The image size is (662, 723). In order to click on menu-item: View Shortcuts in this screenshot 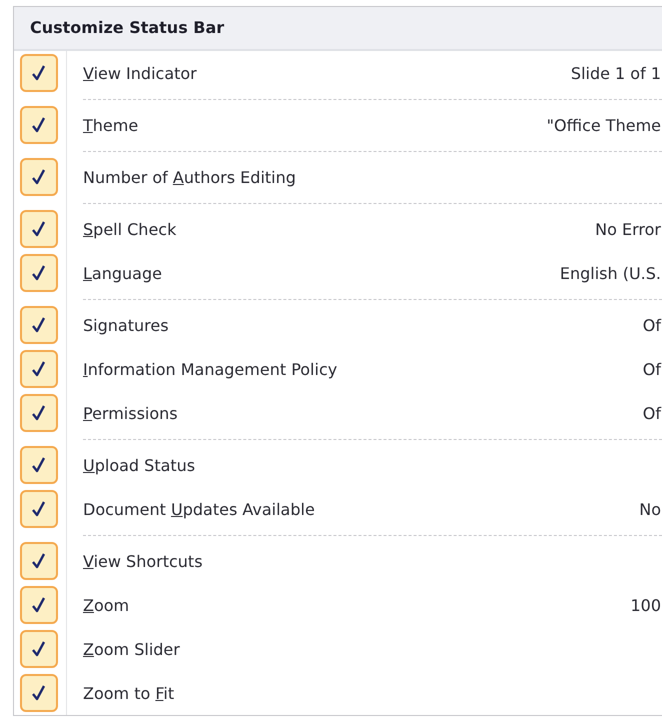, I will do `click(143, 561)`.